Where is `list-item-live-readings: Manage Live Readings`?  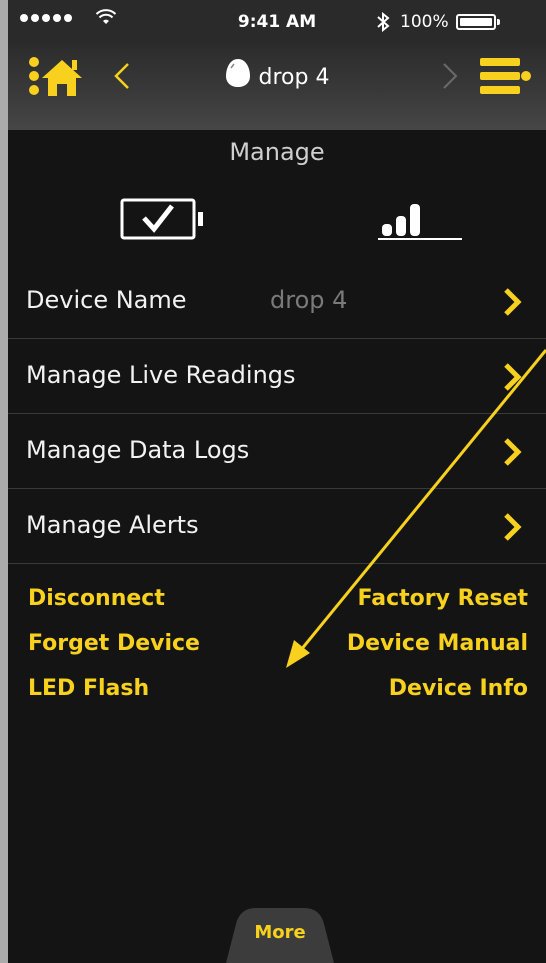
list-item-live-readings: Manage Live Readings is located at coordinates (277, 376).